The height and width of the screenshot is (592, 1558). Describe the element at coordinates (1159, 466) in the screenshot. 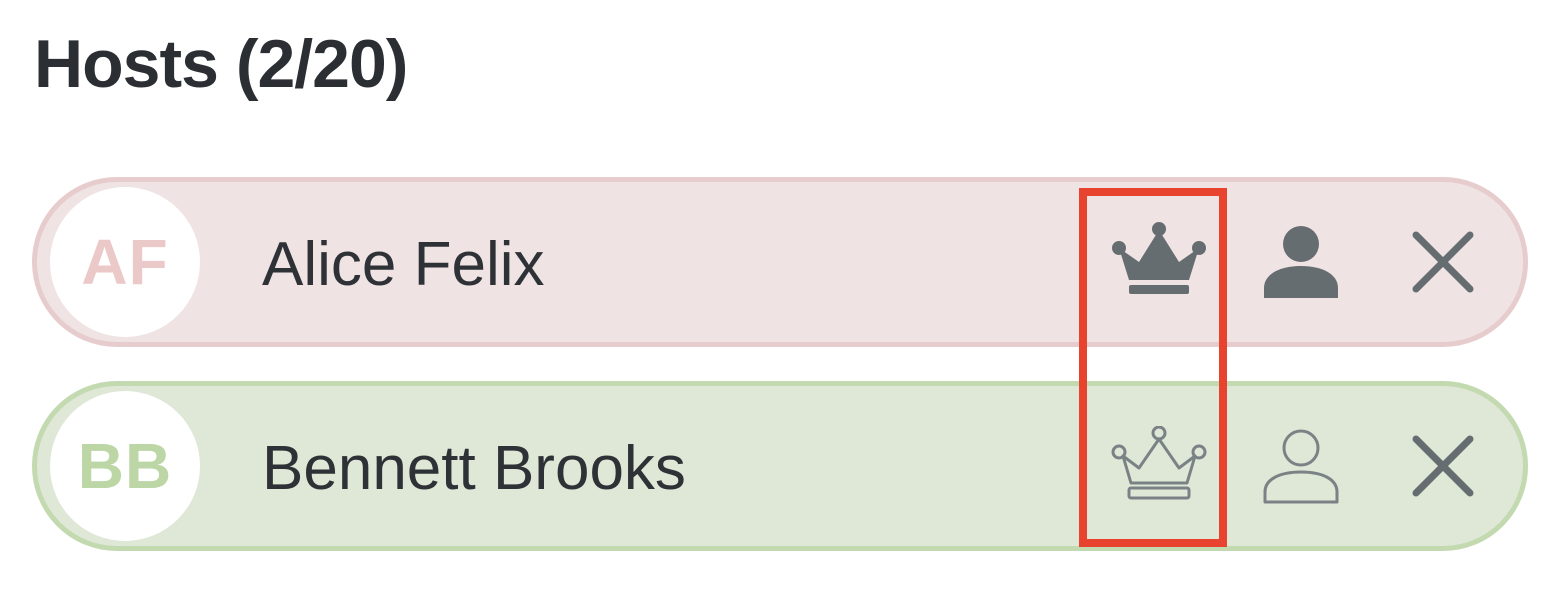

I see `crown-outline-icon` at that location.